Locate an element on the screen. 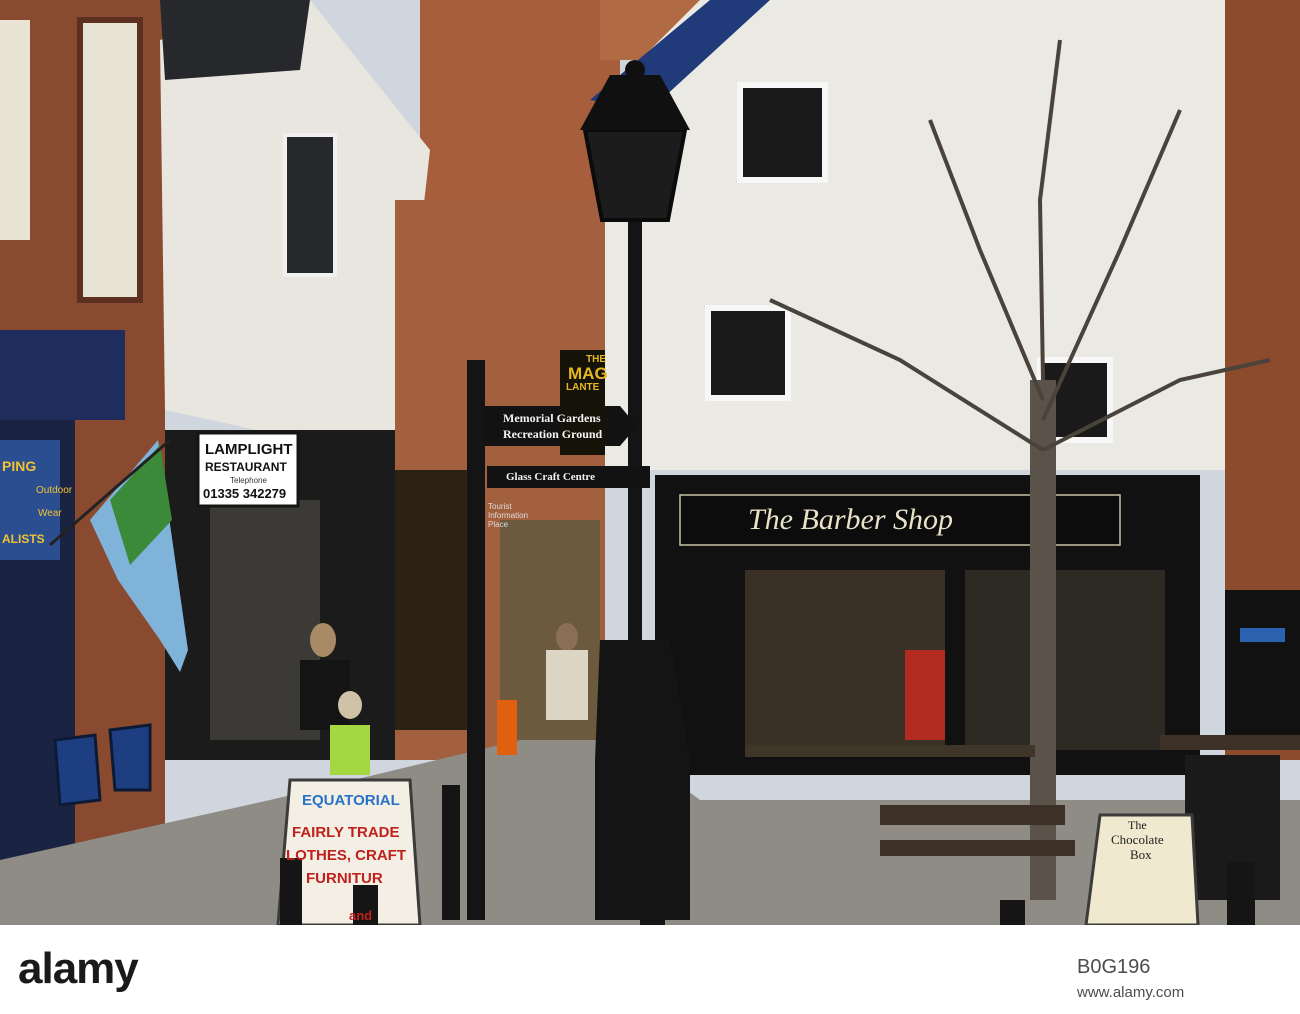  chocolate-box-line2: Chocolate is located at coordinates (1137, 839).